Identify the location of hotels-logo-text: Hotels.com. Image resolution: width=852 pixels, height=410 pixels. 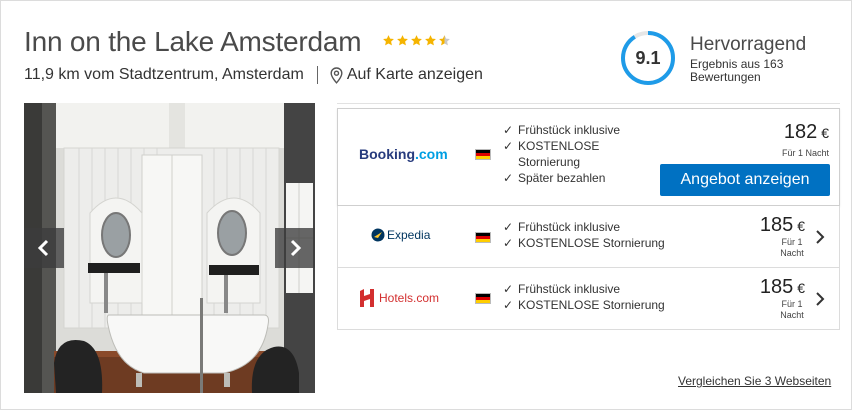
(409, 298).